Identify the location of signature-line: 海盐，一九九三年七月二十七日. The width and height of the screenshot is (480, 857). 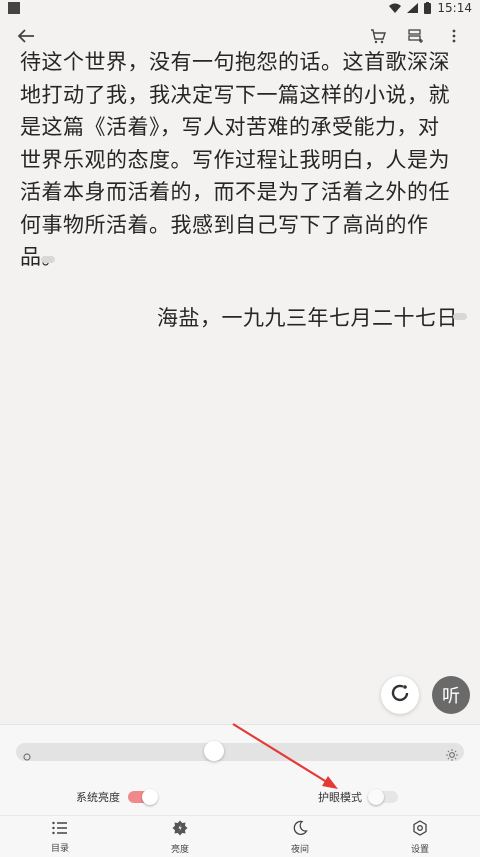
(307, 317).